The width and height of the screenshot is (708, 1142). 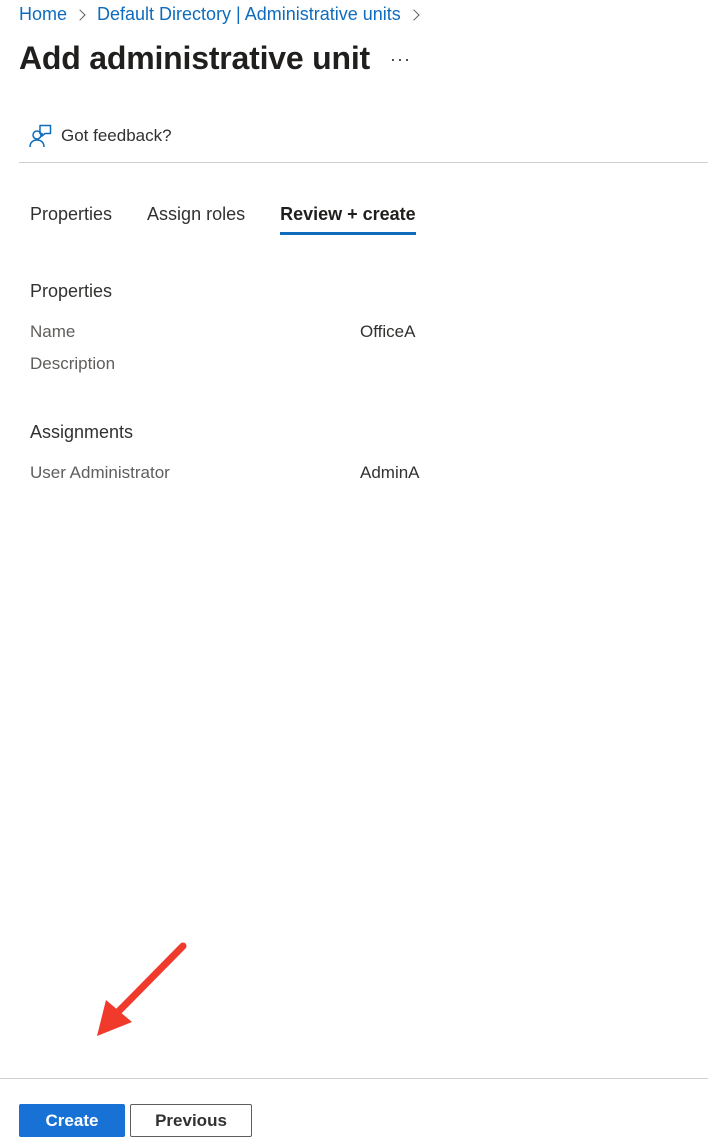 I want to click on properties-section-title: Properties, so click(x=71, y=291).